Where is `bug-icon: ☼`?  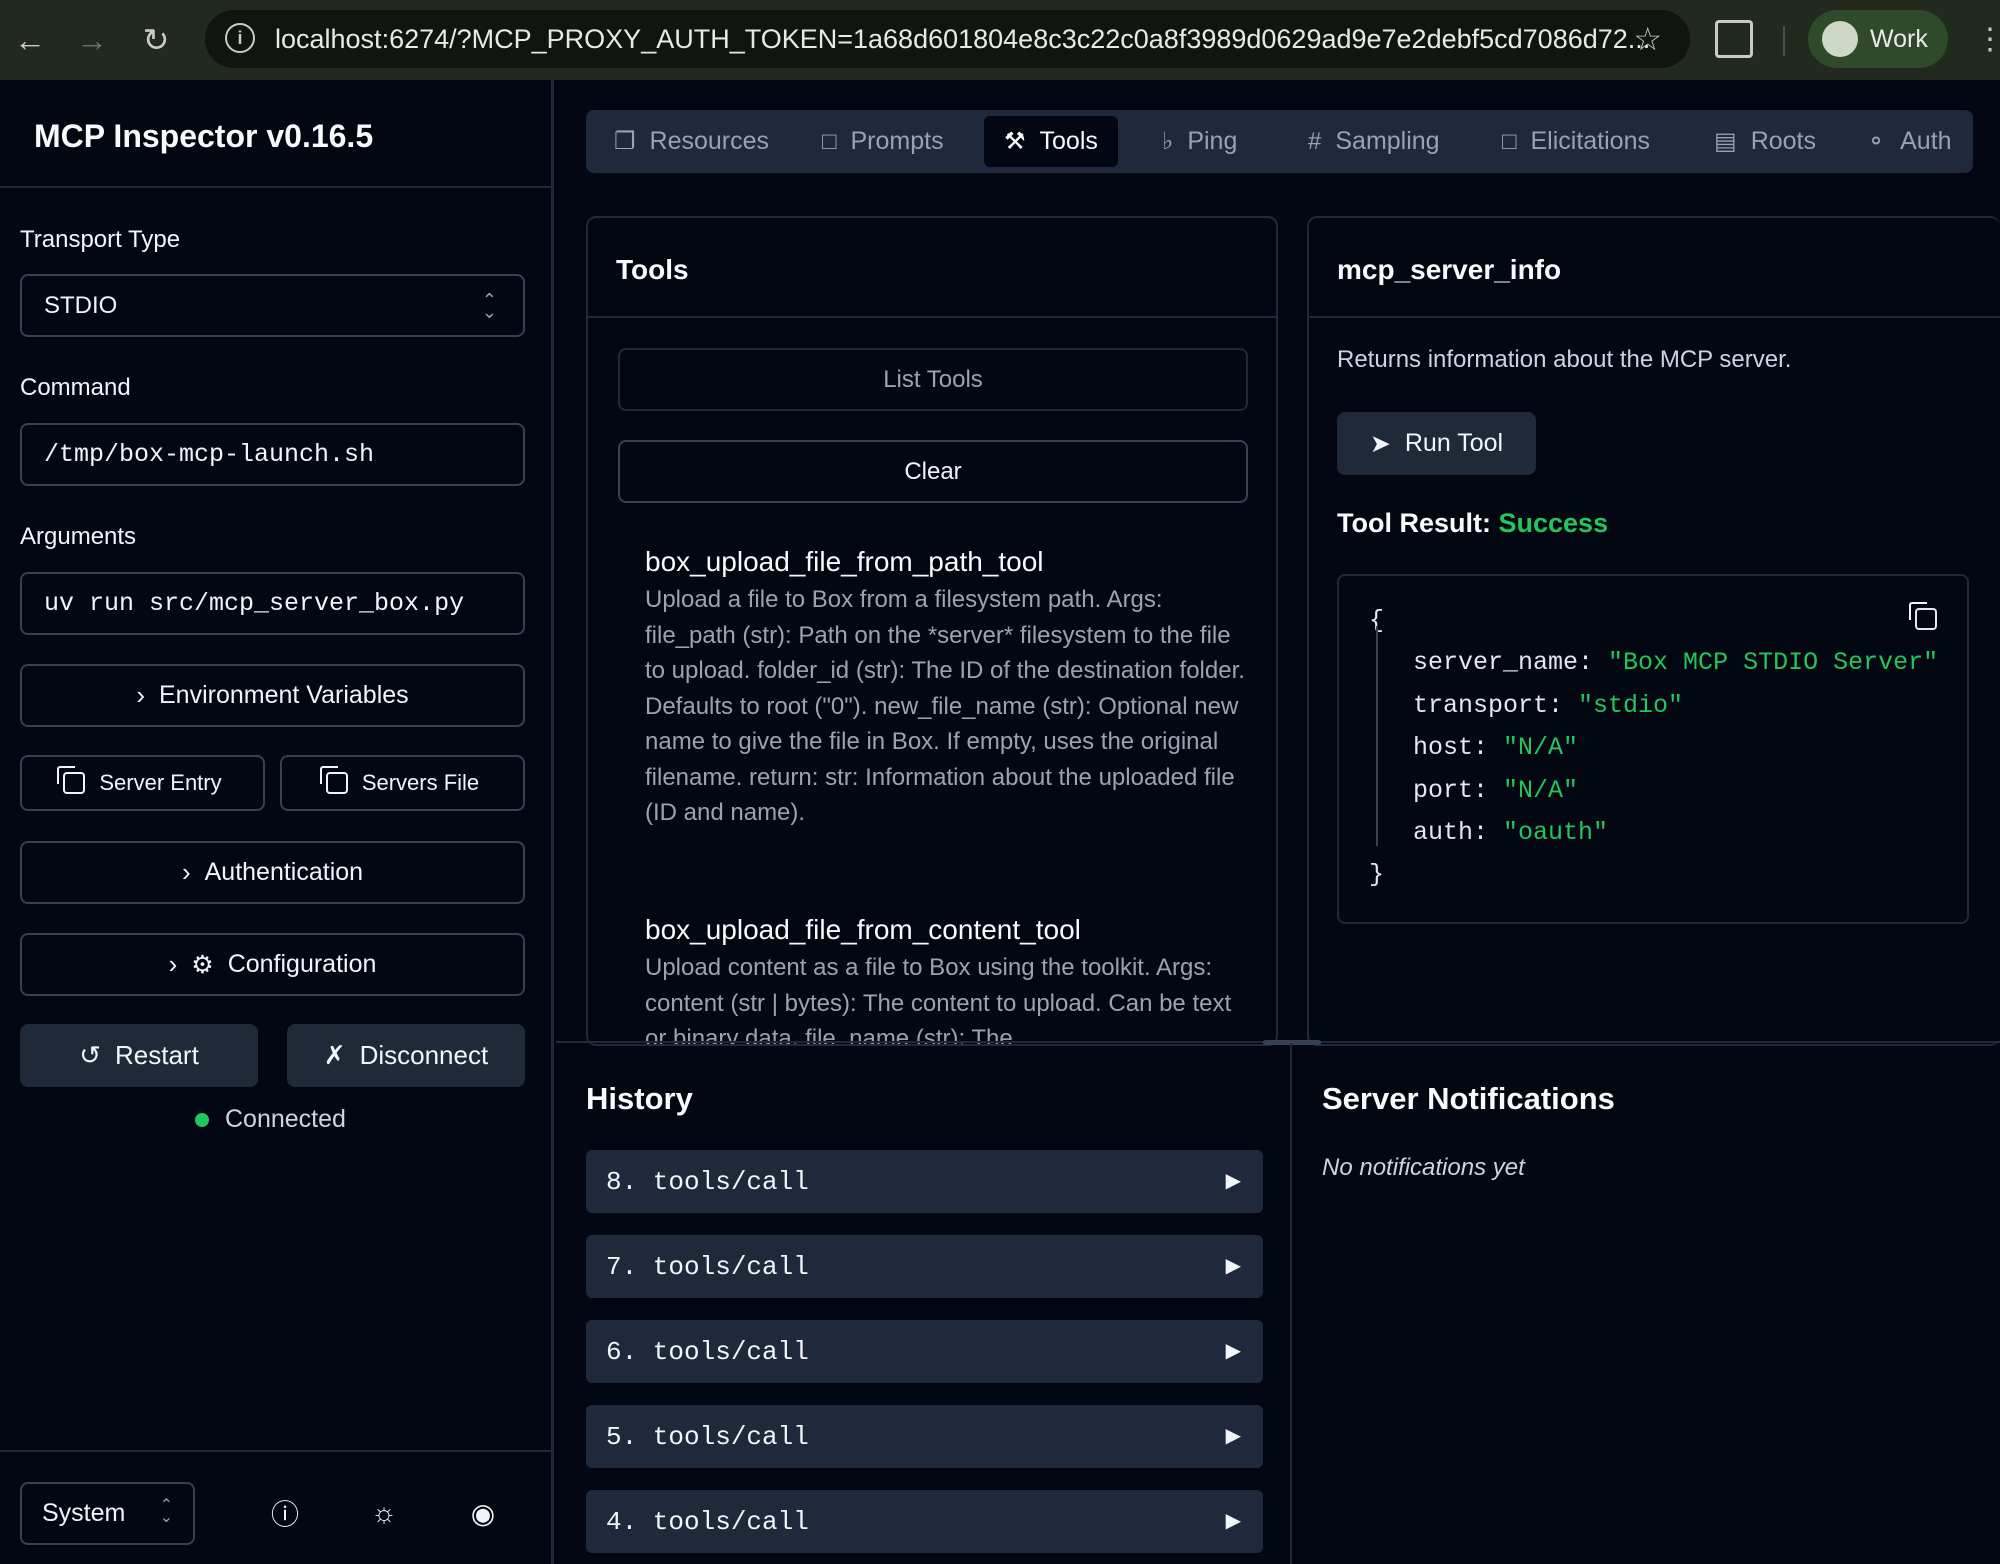
bug-icon: ☼ is located at coordinates (384, 1513).